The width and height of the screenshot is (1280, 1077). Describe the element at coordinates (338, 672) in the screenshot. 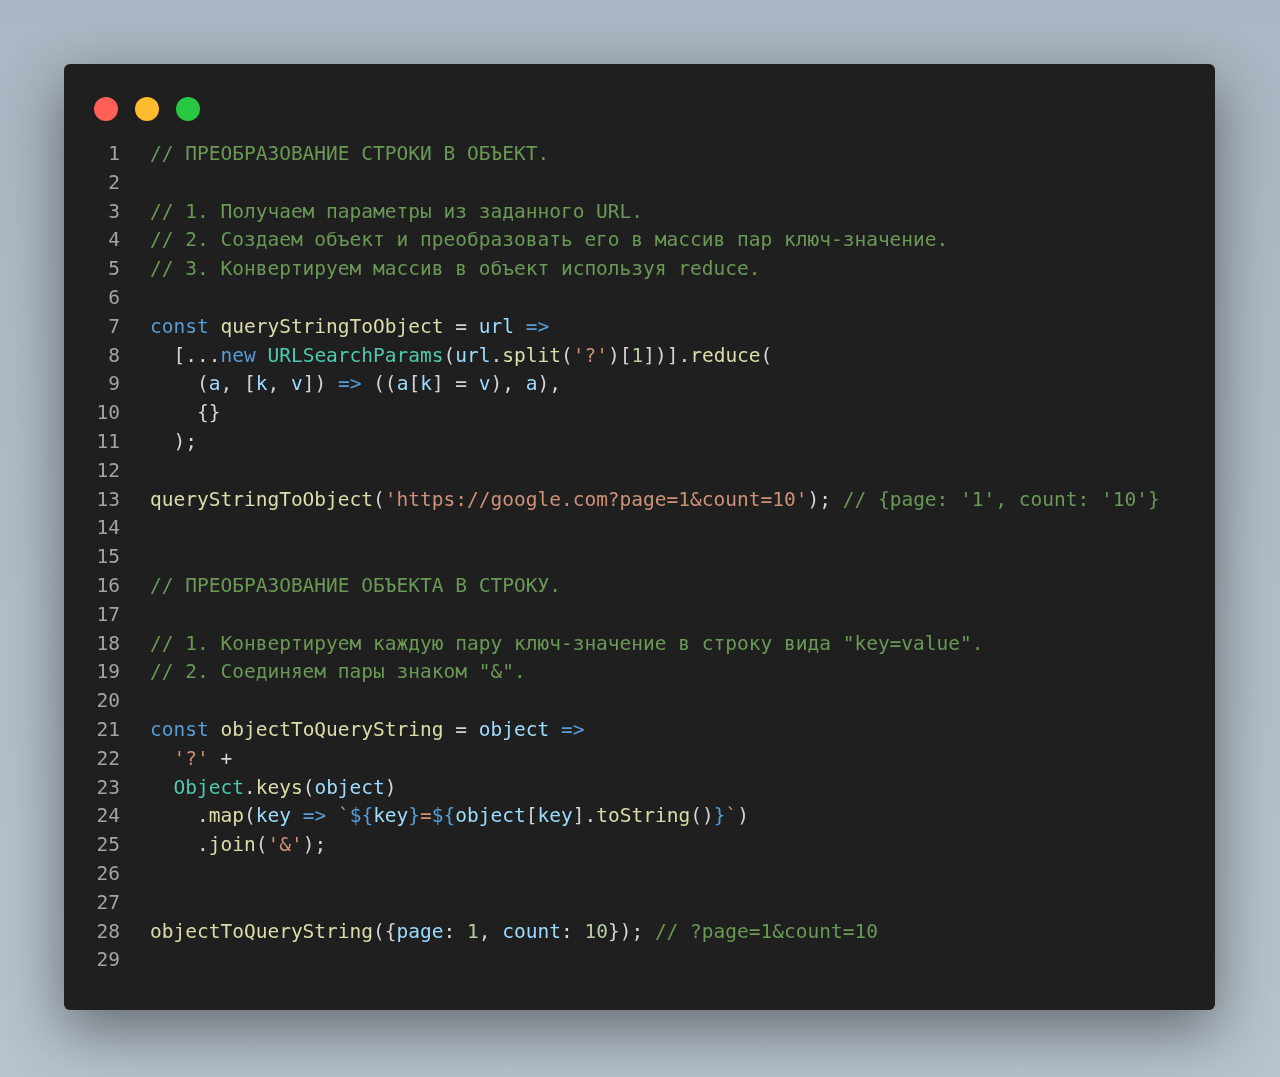

I see `code-line: // 2. Соединяем пары знаком "&".` at that location.